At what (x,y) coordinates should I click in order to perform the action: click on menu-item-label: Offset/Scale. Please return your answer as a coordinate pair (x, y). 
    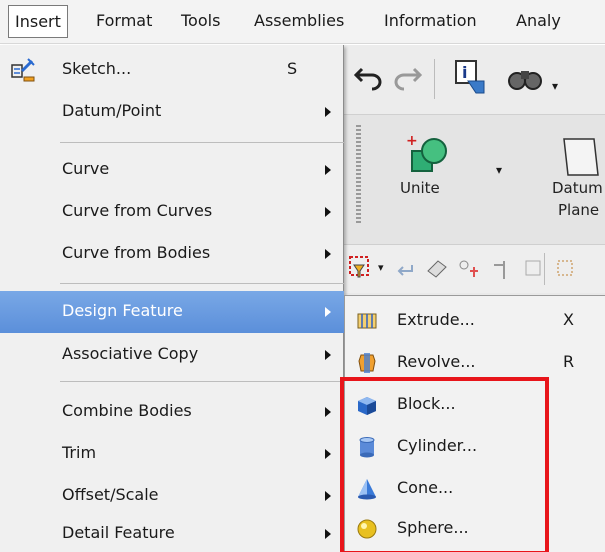
    Looking at the image, I should click on (110, 494).